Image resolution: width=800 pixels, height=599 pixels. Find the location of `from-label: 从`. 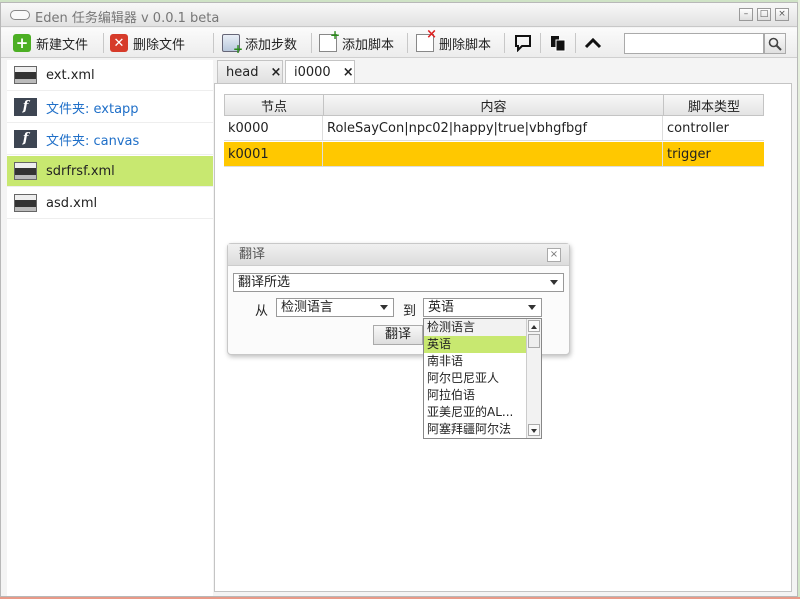

from-label: 从 is located at coordinates (262, 311).